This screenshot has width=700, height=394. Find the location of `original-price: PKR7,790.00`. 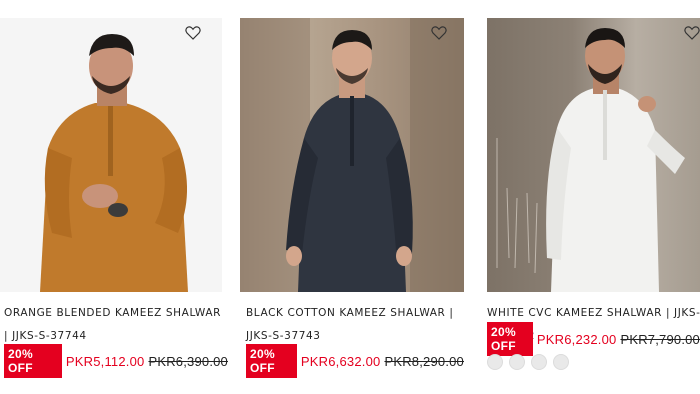

original-price: PKR7,790.00 is located at coordinates (660, 339).